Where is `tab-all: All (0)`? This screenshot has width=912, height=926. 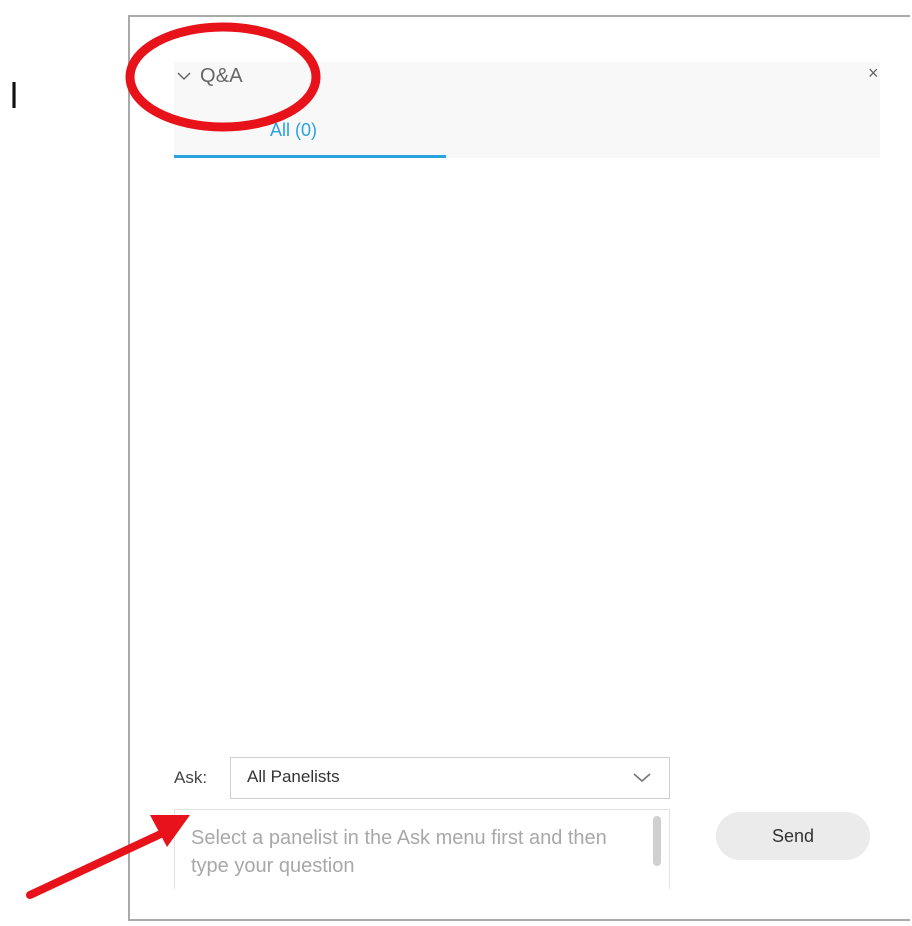 tab-all: All (0) is located at coordinates (310, 135).